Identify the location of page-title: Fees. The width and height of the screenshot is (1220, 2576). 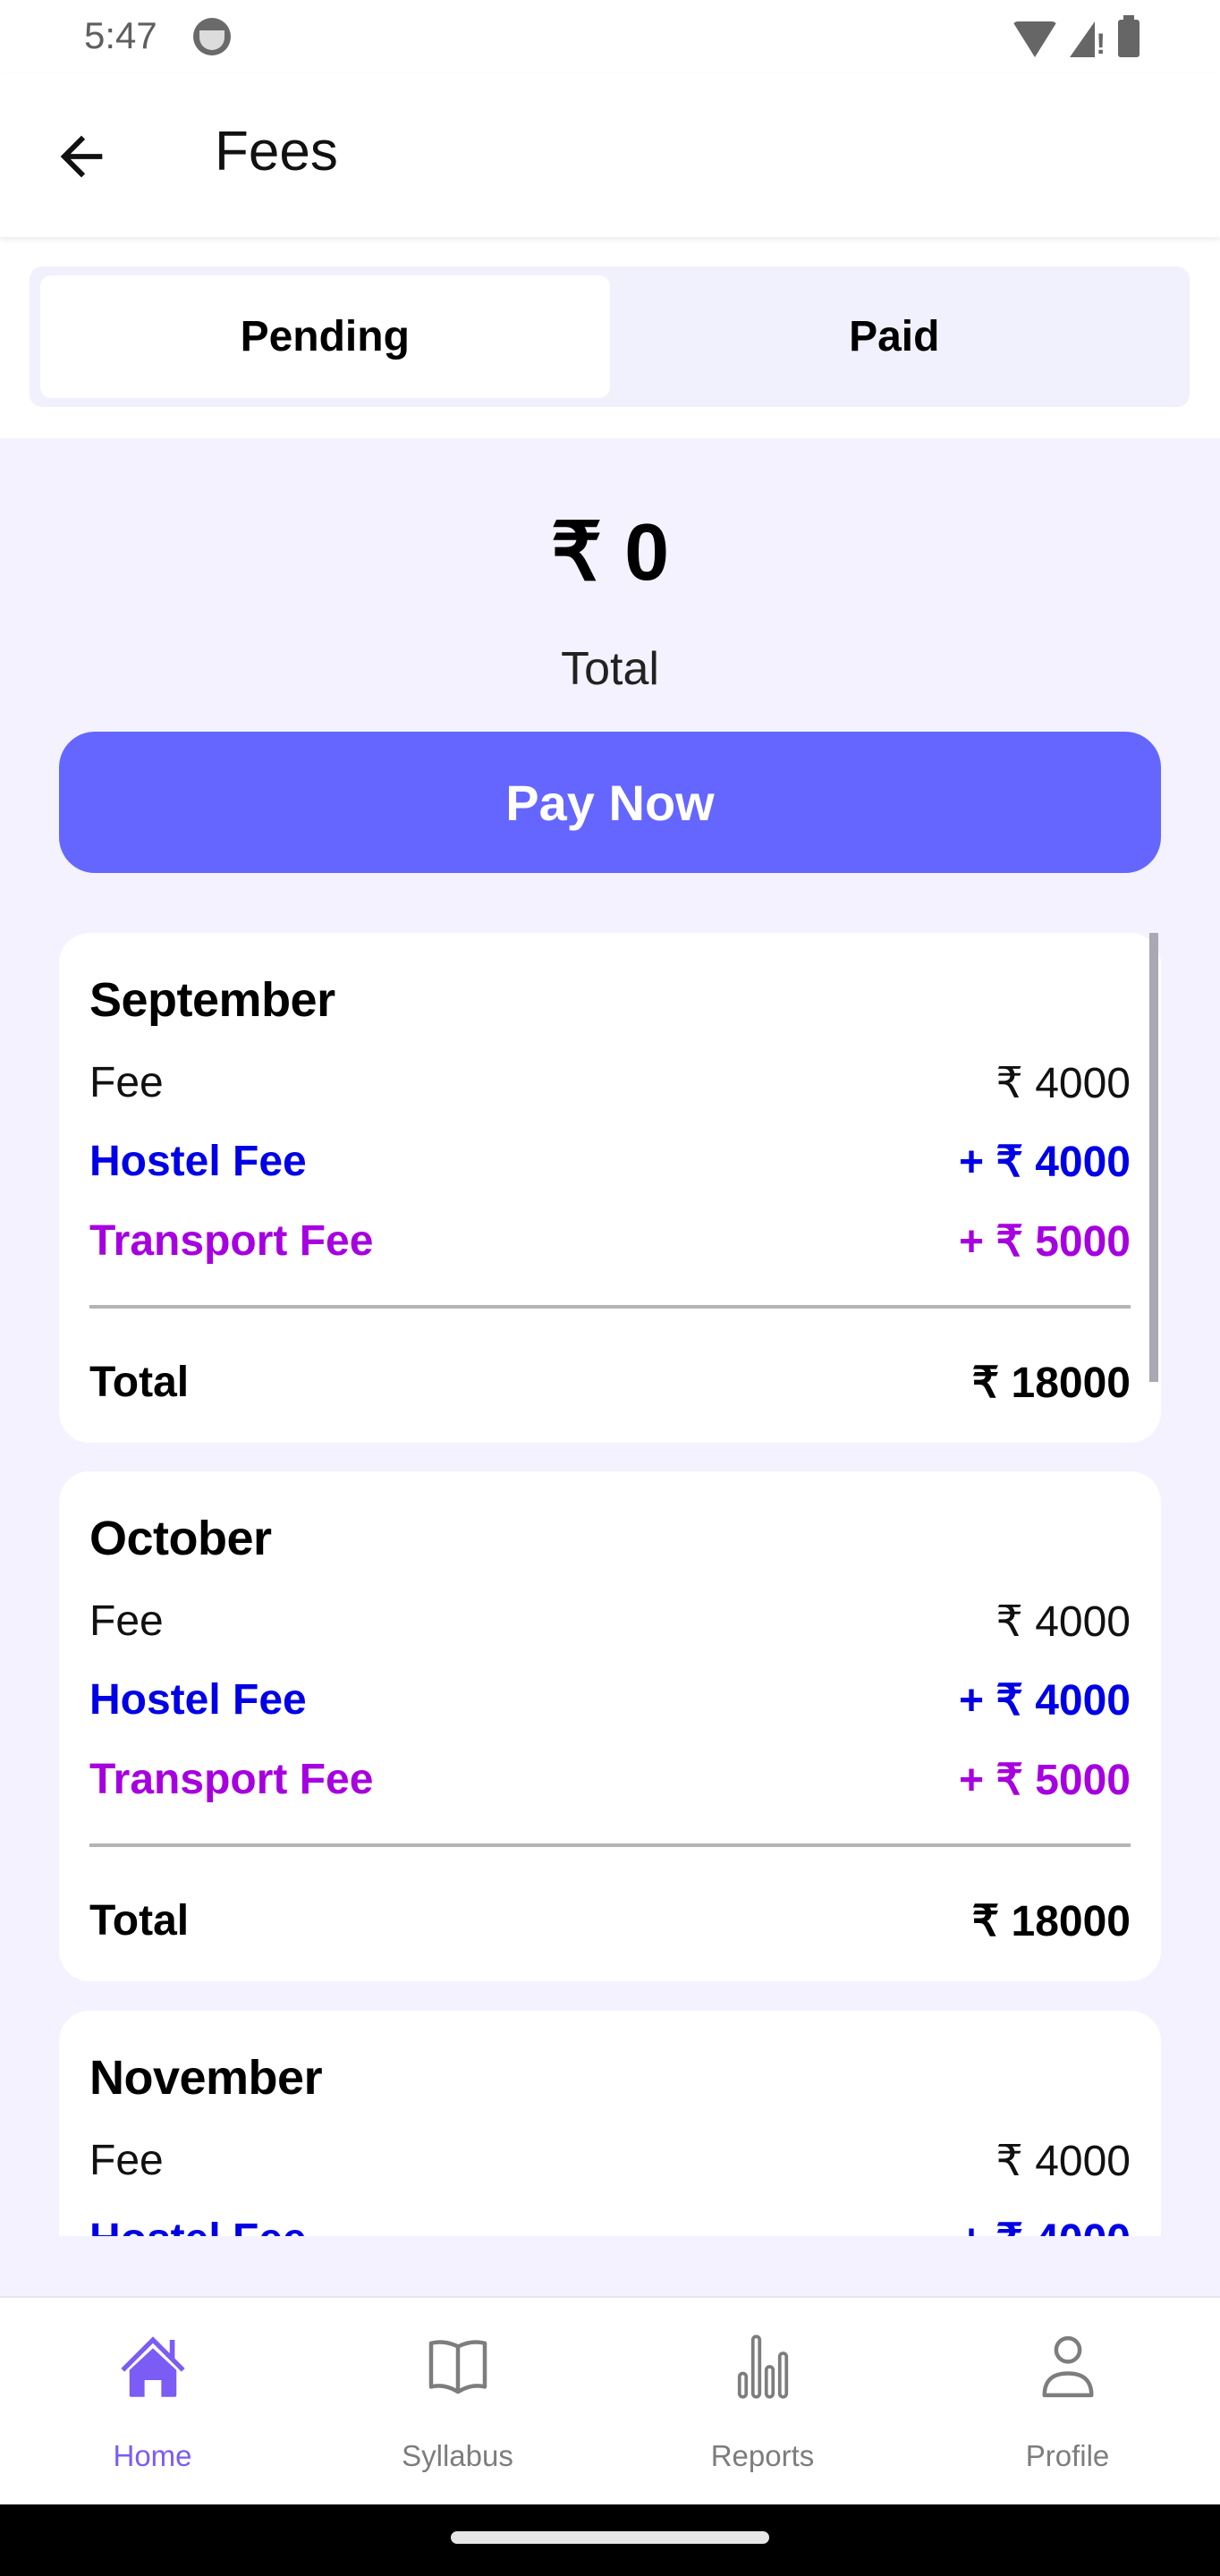
(276, 151).